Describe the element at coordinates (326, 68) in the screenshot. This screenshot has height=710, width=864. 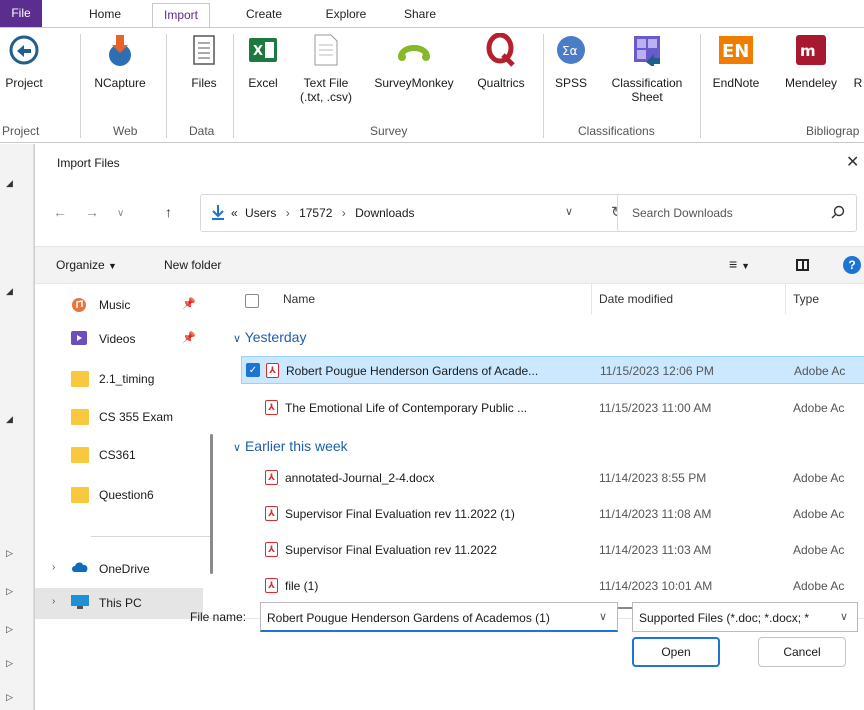
I see `text-file-button: Text File (.txt, .csv)` at that location.